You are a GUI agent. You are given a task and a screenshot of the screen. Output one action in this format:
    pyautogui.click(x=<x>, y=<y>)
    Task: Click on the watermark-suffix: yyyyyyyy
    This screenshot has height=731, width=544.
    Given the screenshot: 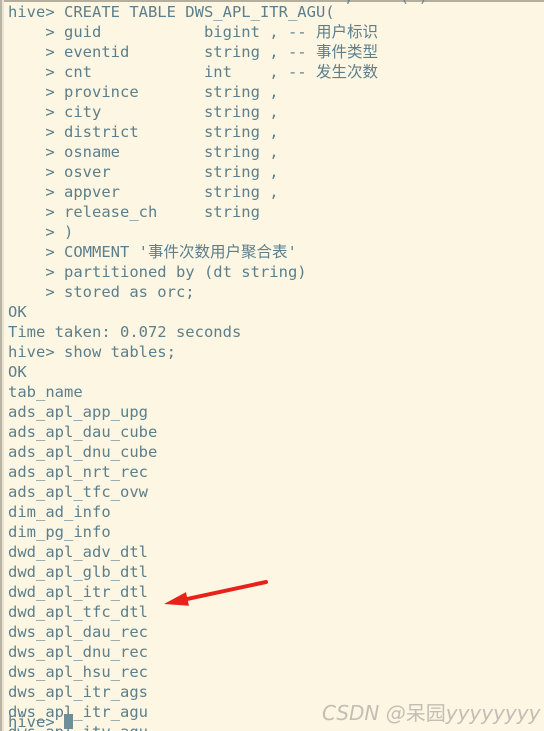 What is the action you would take?
    pyautogui.click(x=493, y=713)
    